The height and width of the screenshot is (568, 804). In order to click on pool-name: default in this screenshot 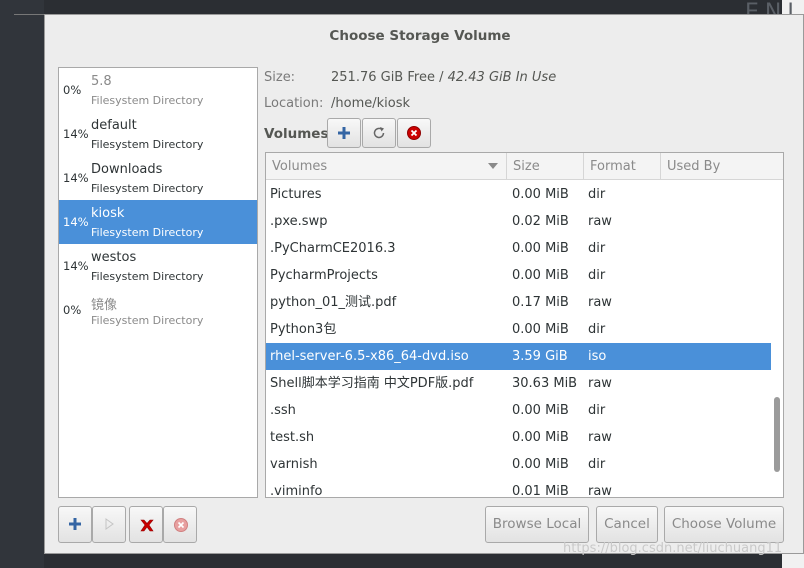, I will do `click(114, 125)`.